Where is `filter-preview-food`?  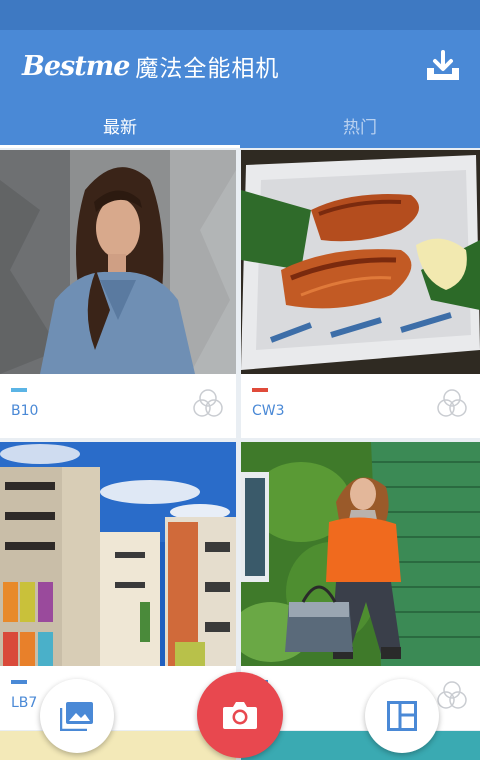
filter-preview-food is located at coordinates (360, 262).